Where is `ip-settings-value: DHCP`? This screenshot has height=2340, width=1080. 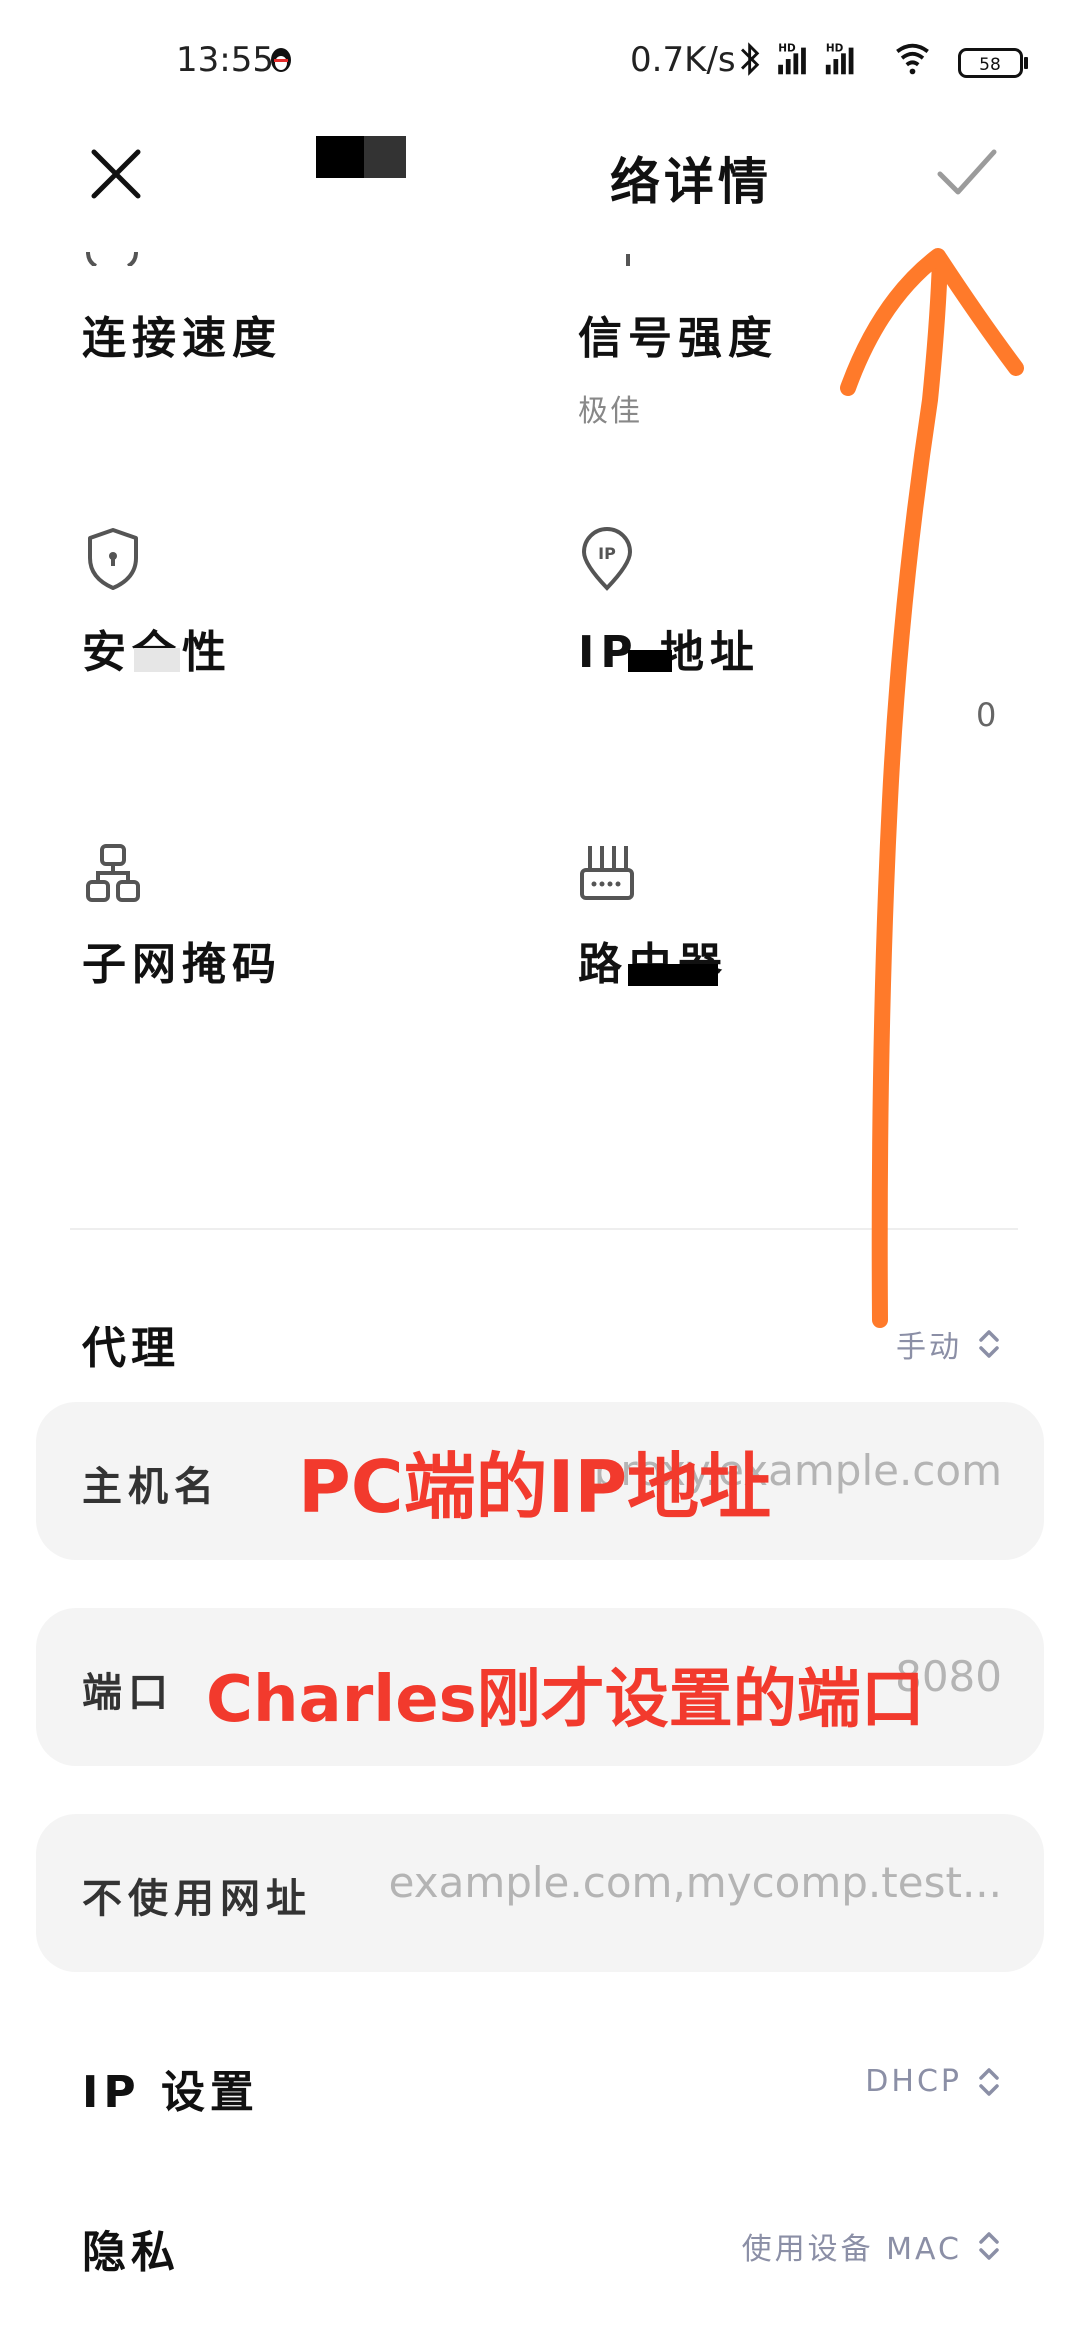
ip-settings-value: DHCP is located at coordinates (913, 2081).